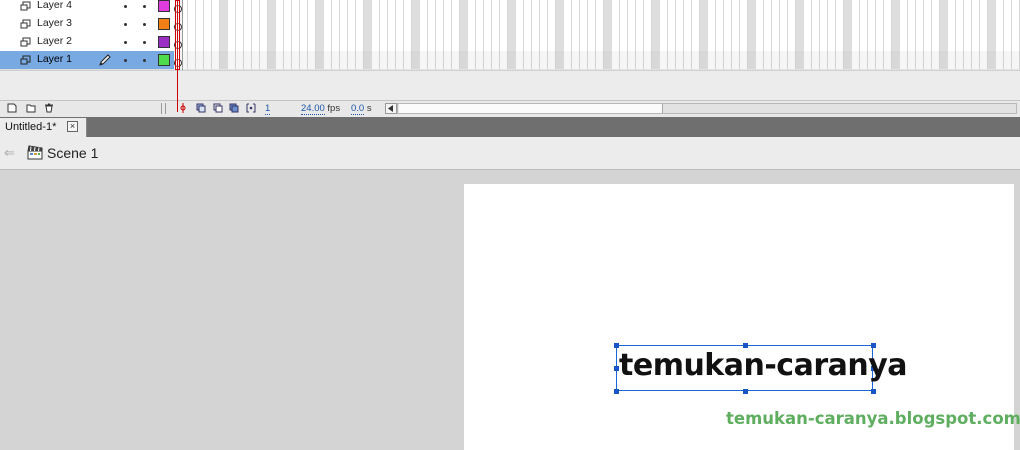  I want to click on trash-icon, so click(49, 108).